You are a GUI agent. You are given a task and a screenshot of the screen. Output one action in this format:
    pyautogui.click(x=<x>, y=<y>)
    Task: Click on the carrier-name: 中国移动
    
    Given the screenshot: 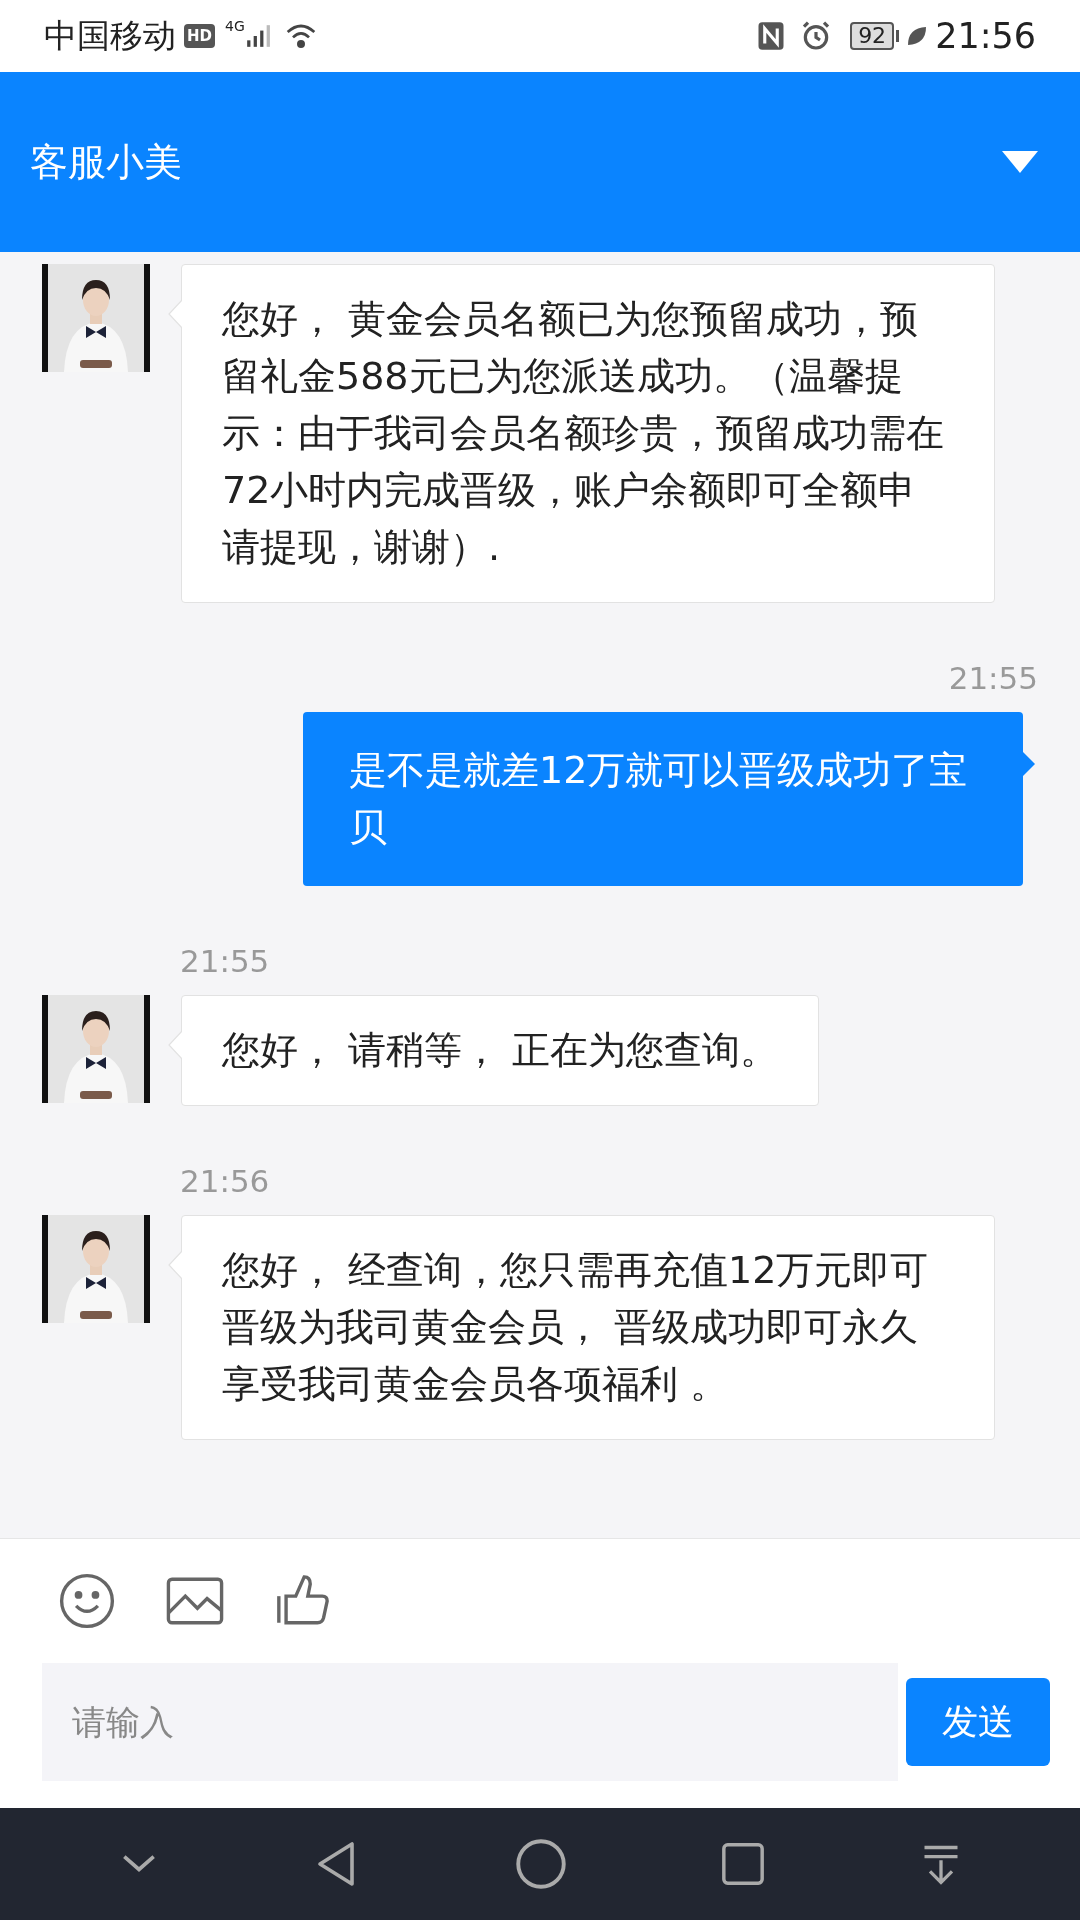 What is the action you would take?
    pyautogui.click(x=110, y=36)
    